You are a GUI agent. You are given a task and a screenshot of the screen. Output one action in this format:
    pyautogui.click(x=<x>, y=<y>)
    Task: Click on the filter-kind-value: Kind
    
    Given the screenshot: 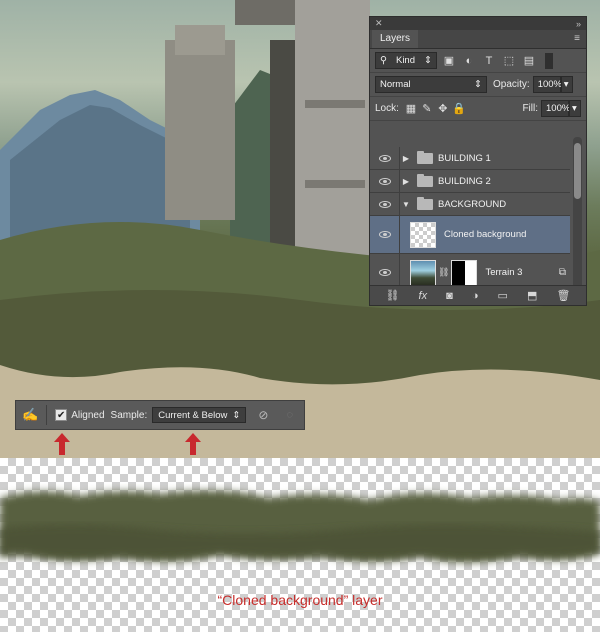 What is the action you would take?
    pyautogui.click(x=405, y=60)
    